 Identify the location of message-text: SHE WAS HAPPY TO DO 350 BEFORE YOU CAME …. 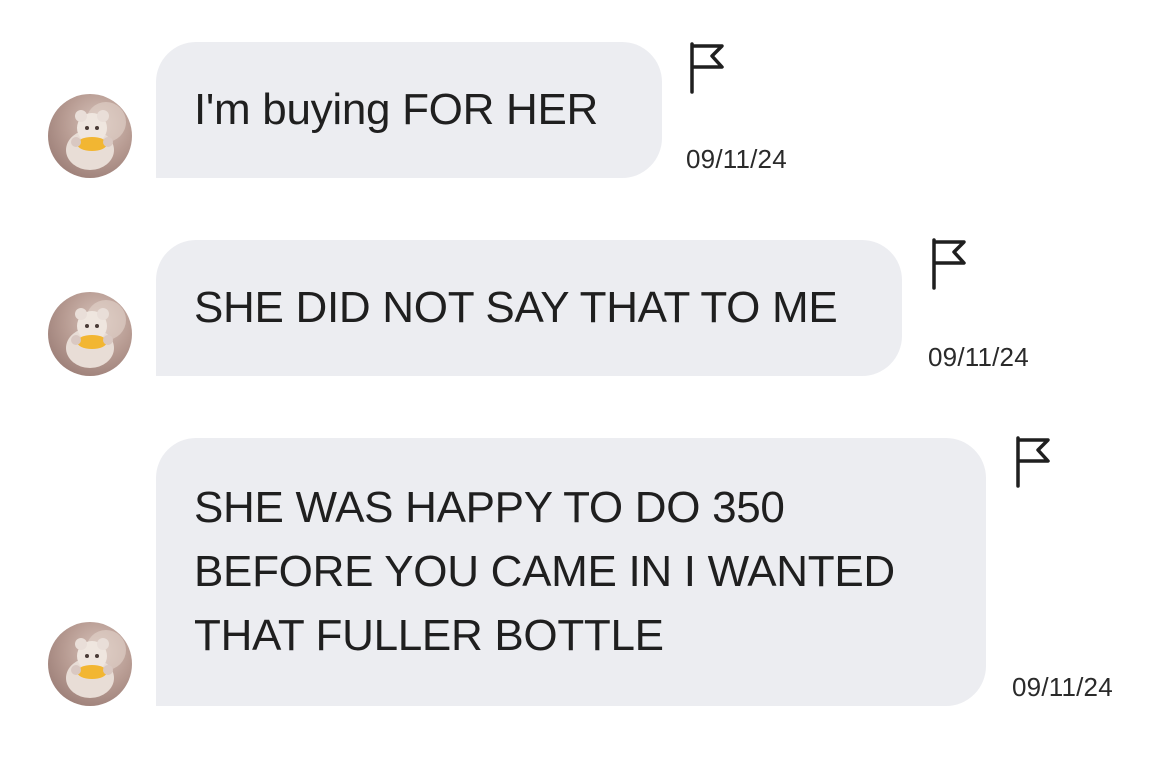
(544, 571).